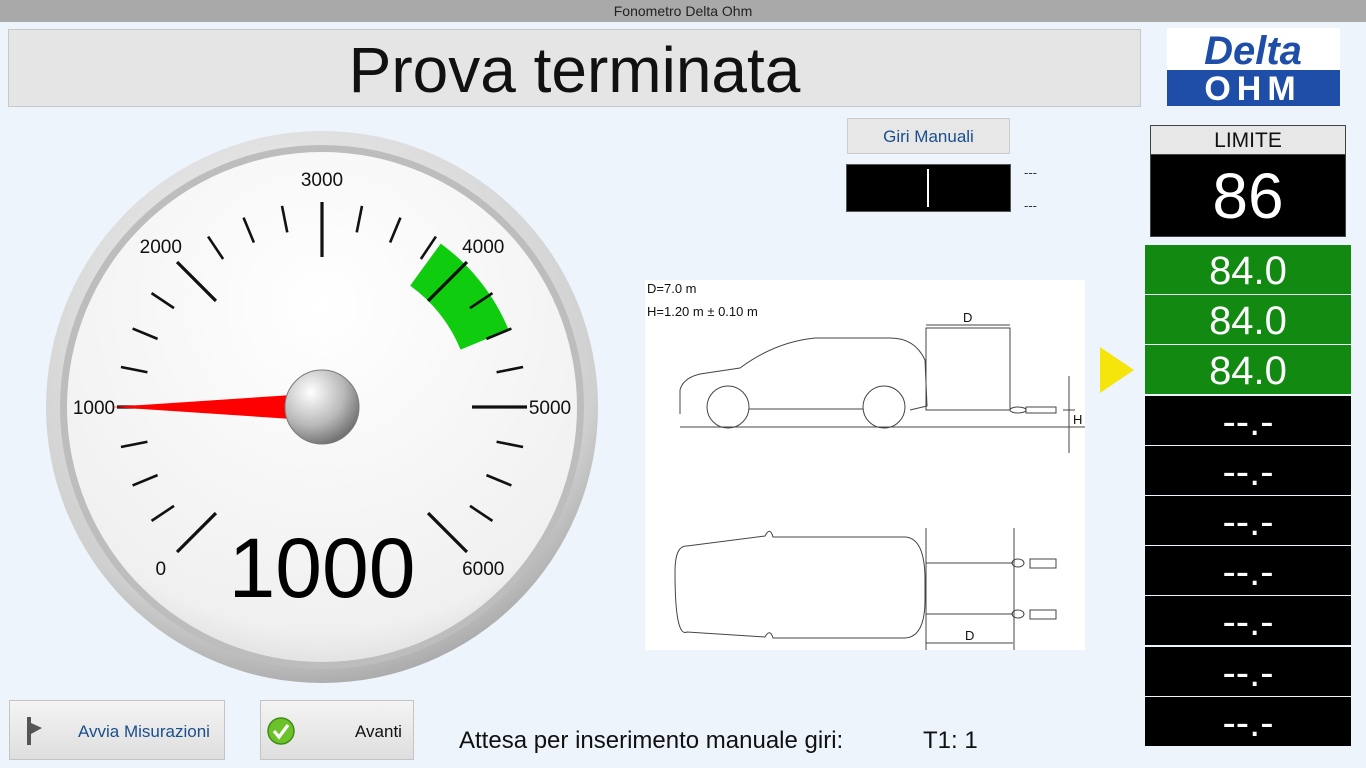  What do you see at coordinates (672, 288) in the screenshot?
I see `diagram-label-d: D=7.0 m` at bounding box center [672, 288].